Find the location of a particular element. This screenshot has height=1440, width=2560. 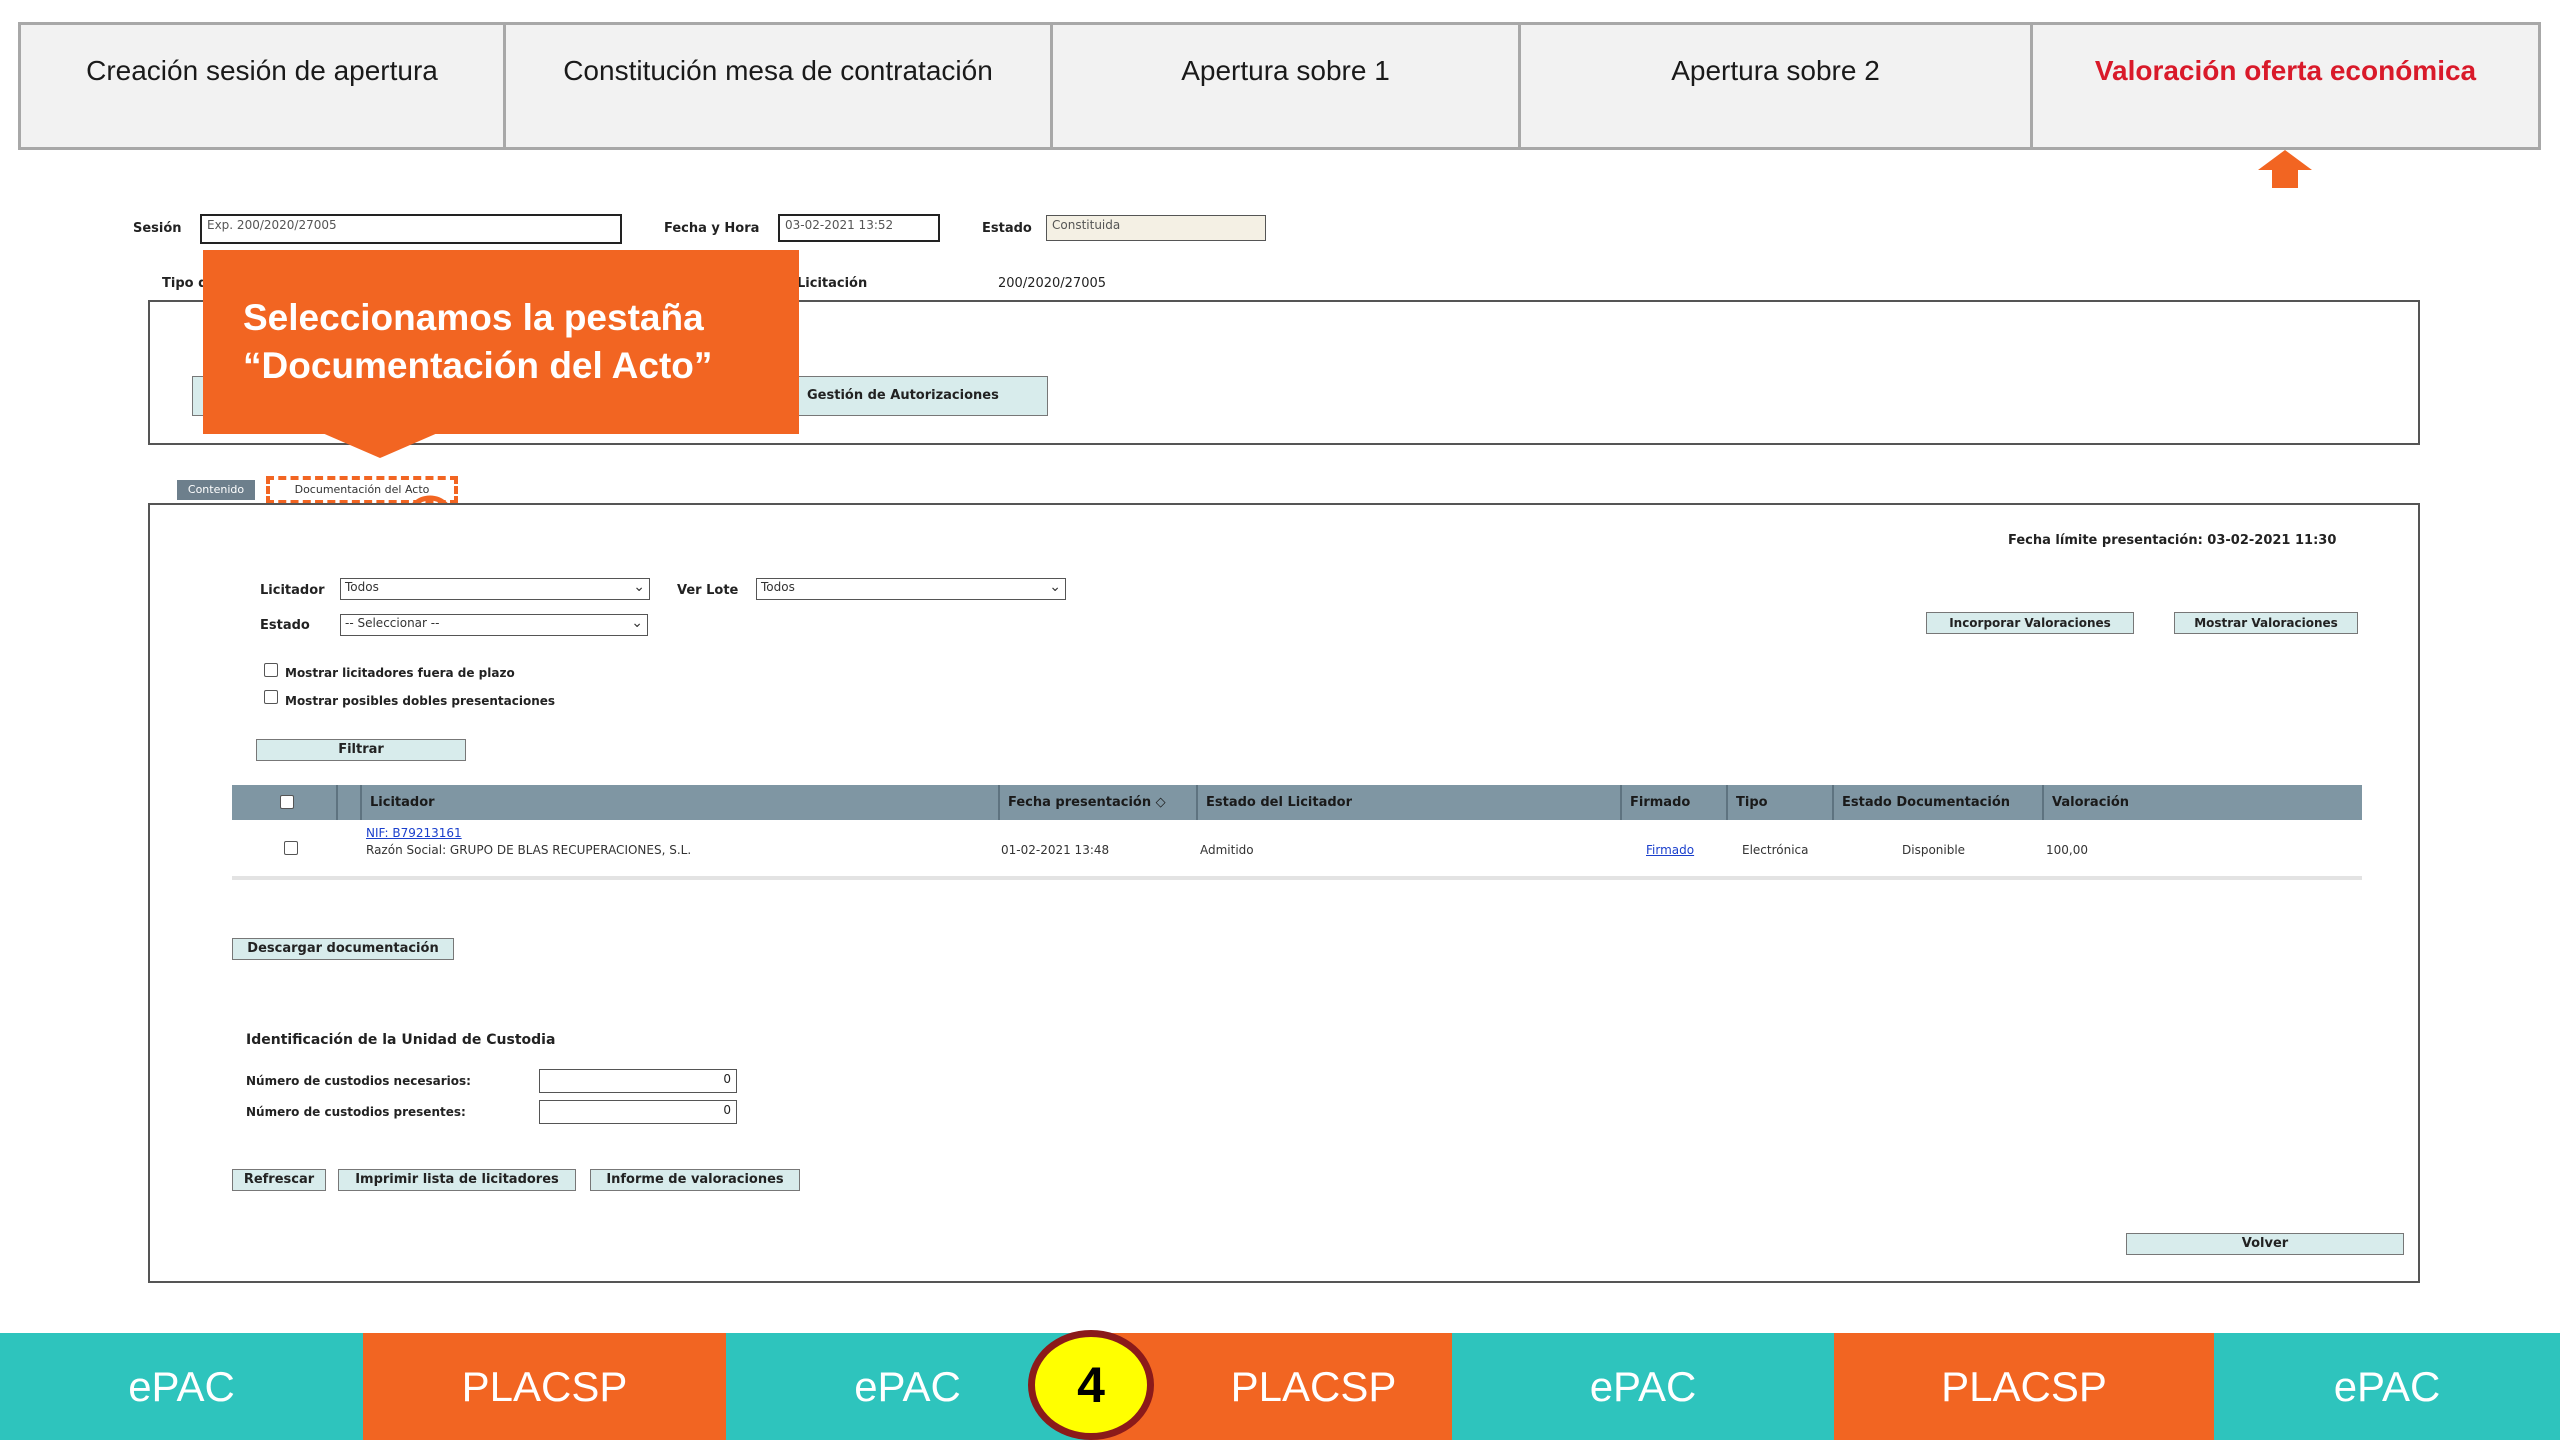

incorporar-valoraciones-button: Incorporar Valoraciones is located at coordinates (2030, 623).